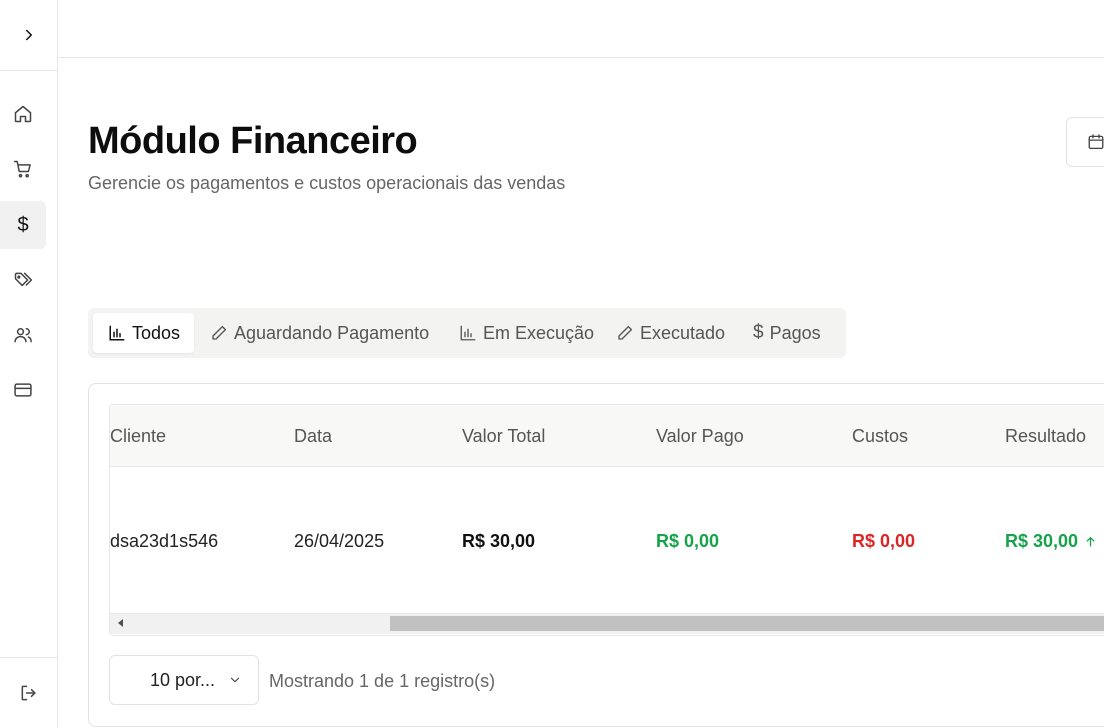 This screenshot has height=728, width=1104. I want to click on tab-aguardando-pagamento: Aguardando Pagamento, so click(319, 333).